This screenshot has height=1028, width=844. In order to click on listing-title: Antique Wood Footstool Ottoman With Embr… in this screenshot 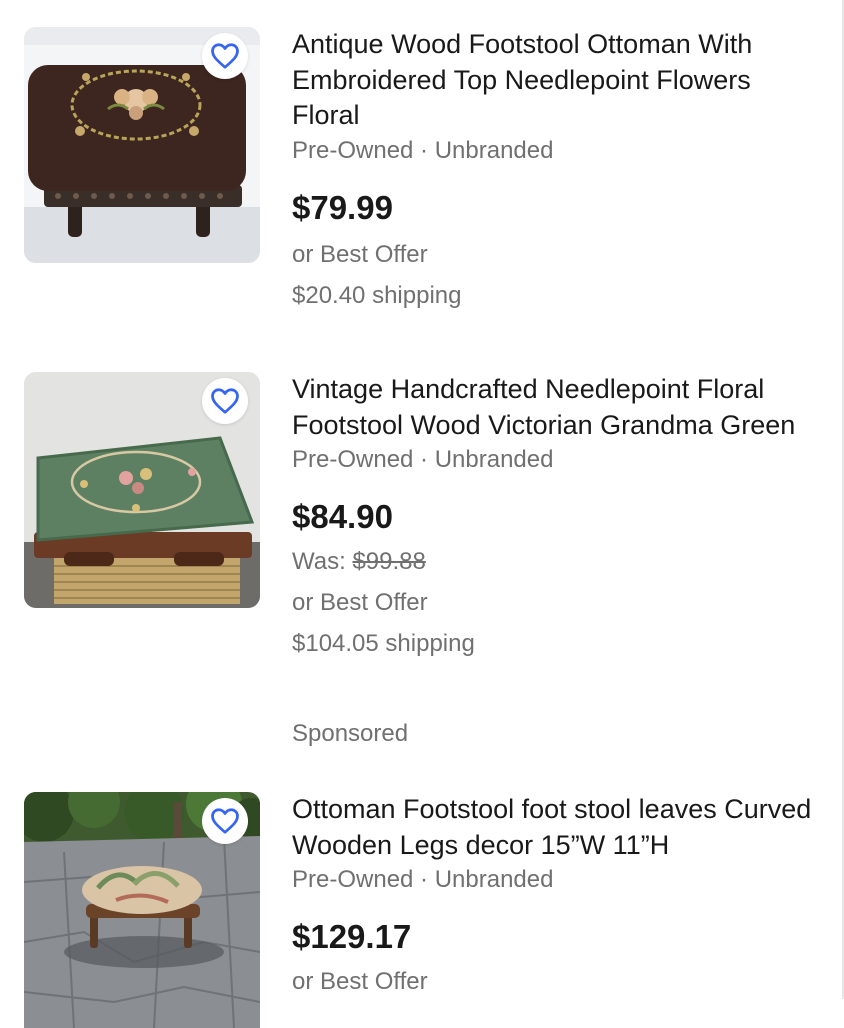, I will do `click(557, 80)`.